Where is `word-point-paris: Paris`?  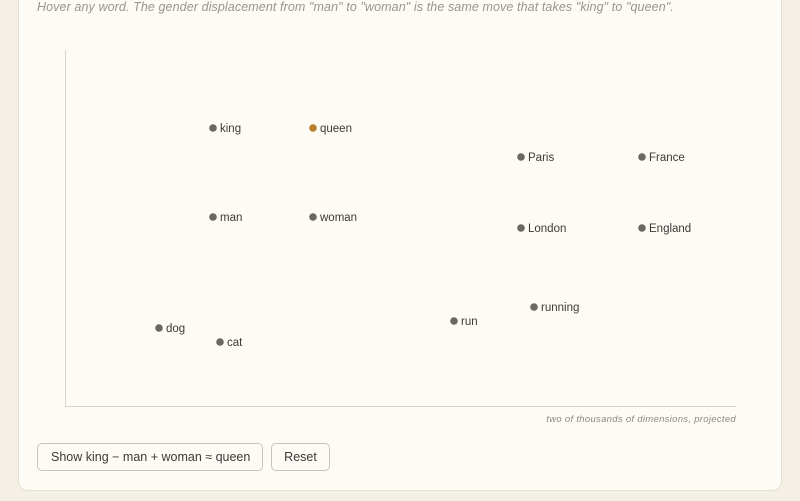 word-point-paris: Paris is located at coordinates (535, 158).